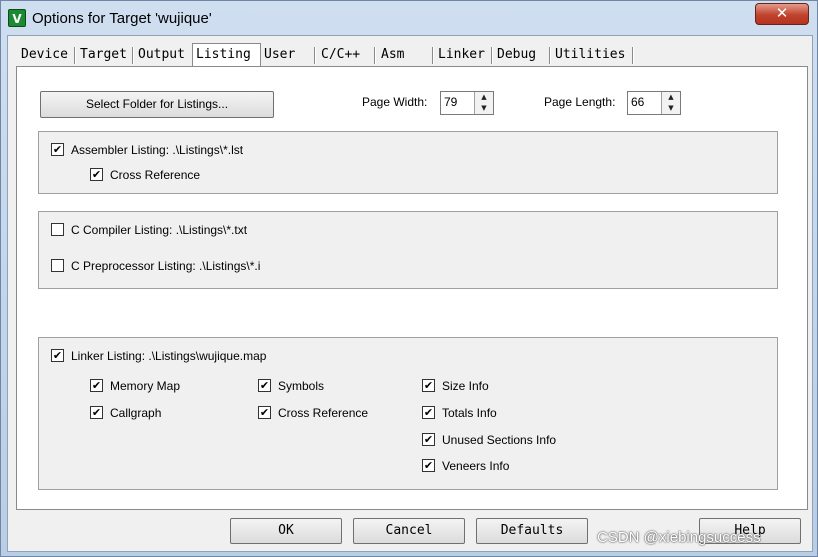 The height and width of the screenshot is (557, 818). Describe the element at coordinates (516, 55) in the screenshot. I see `tab-debug: Debug` at that location.